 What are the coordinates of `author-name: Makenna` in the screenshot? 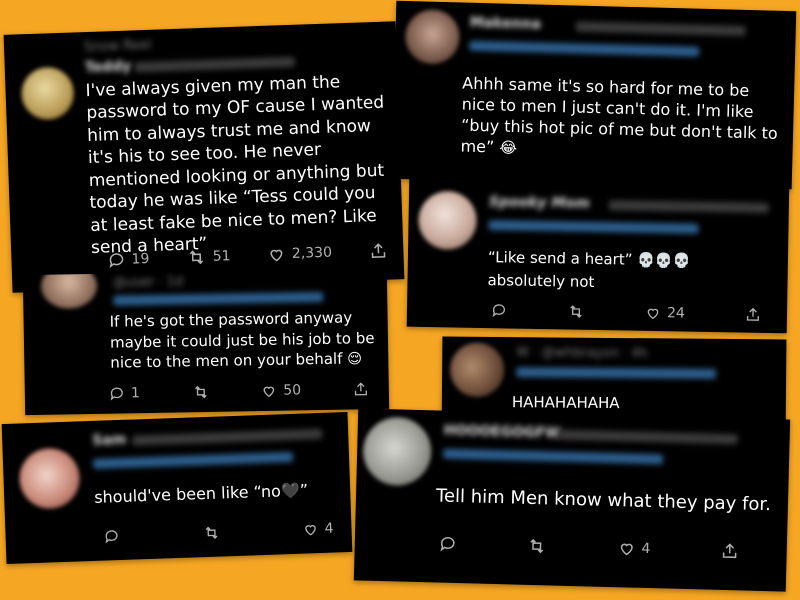 It's located at (506, 24).